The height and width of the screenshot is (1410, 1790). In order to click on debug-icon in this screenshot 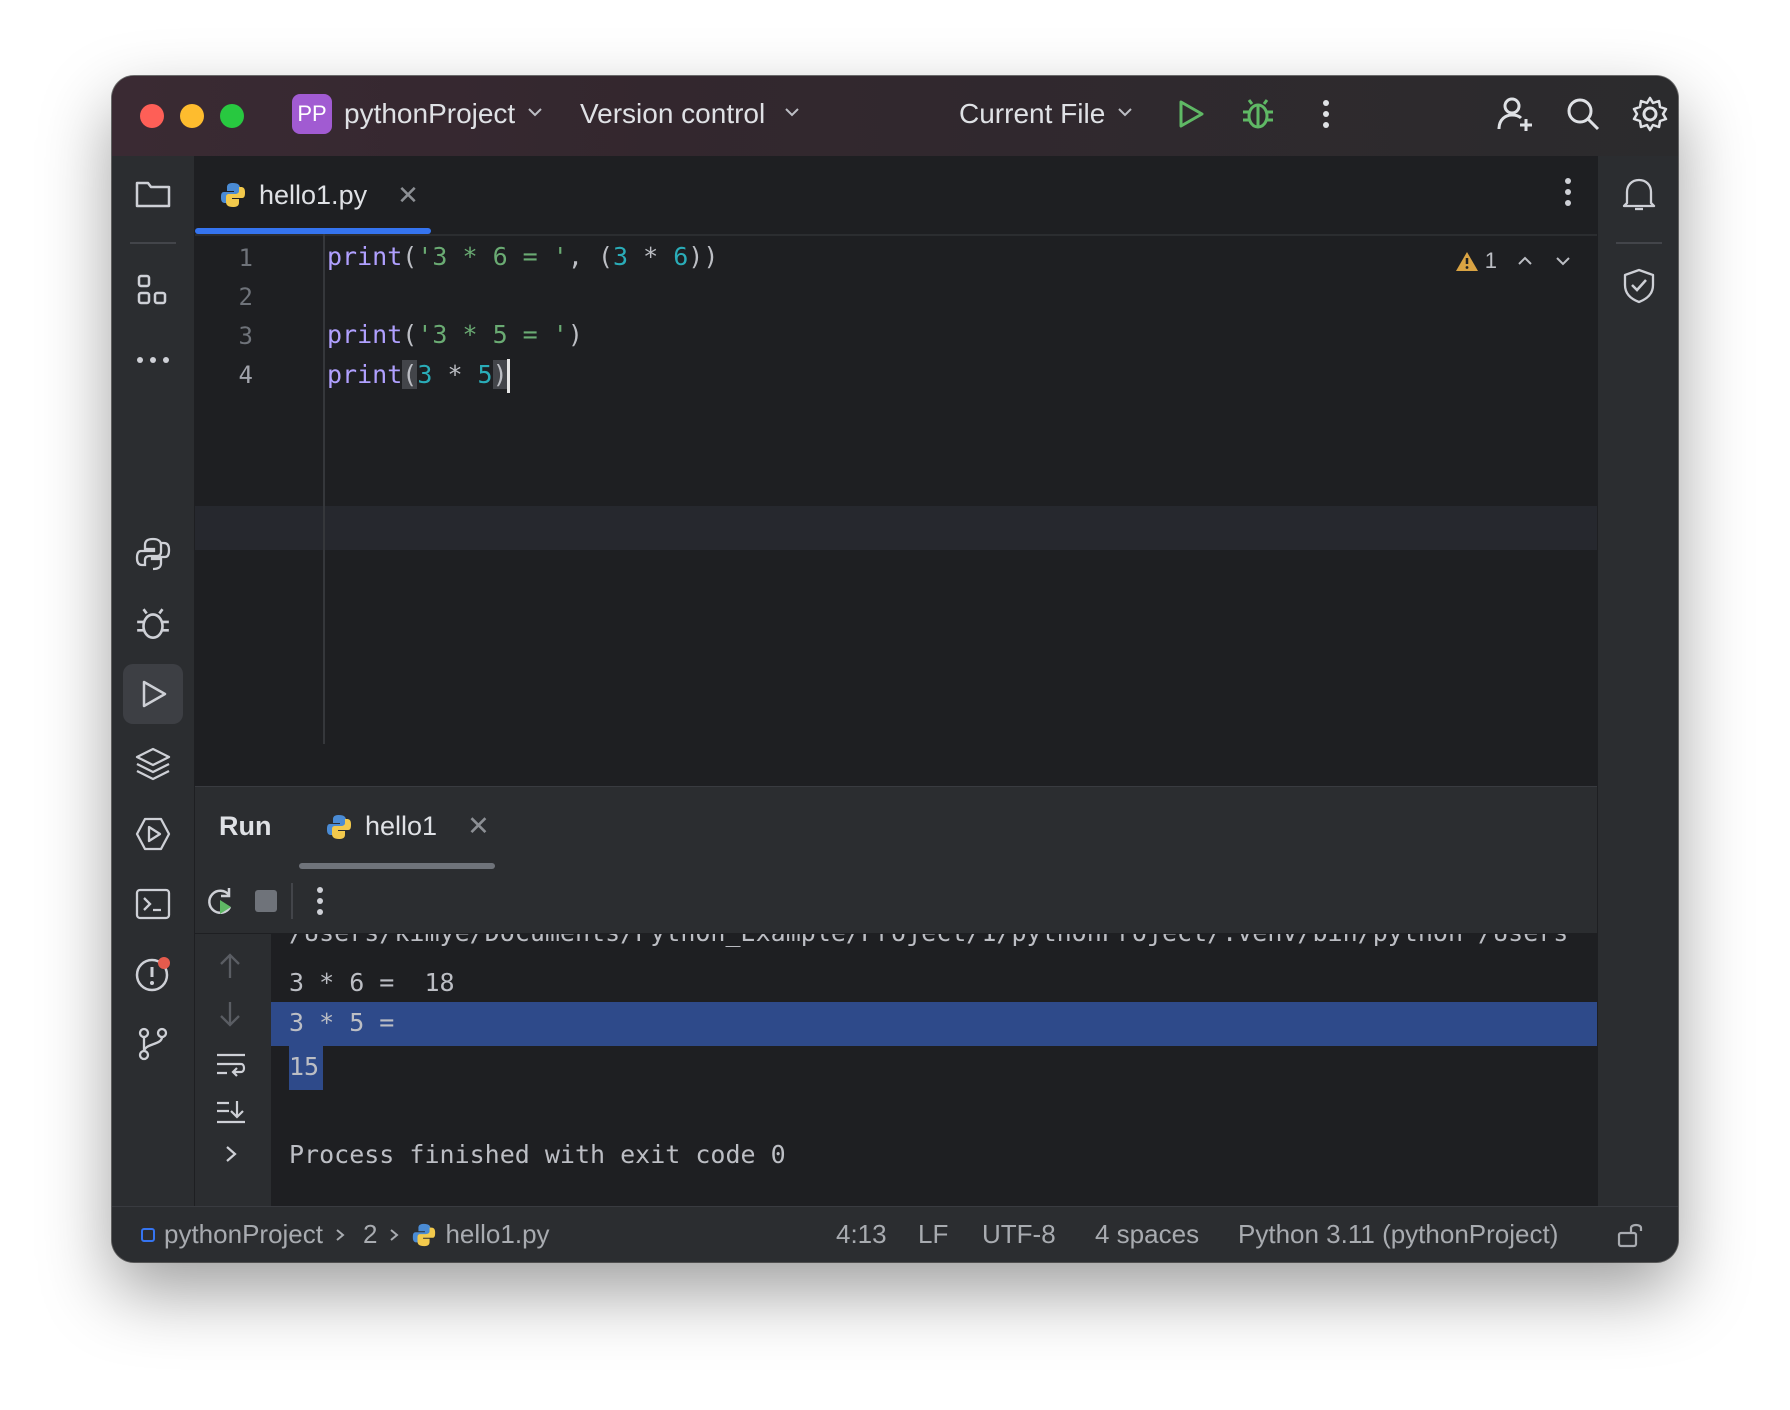, I will do `click(153, 624)`.